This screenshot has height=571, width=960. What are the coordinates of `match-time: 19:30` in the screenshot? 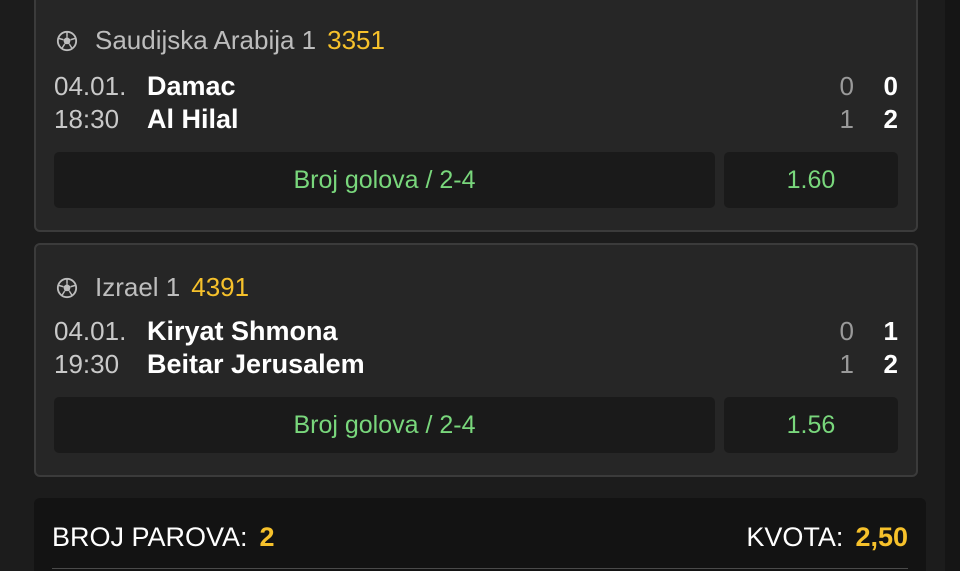 It's located at (87, 363).